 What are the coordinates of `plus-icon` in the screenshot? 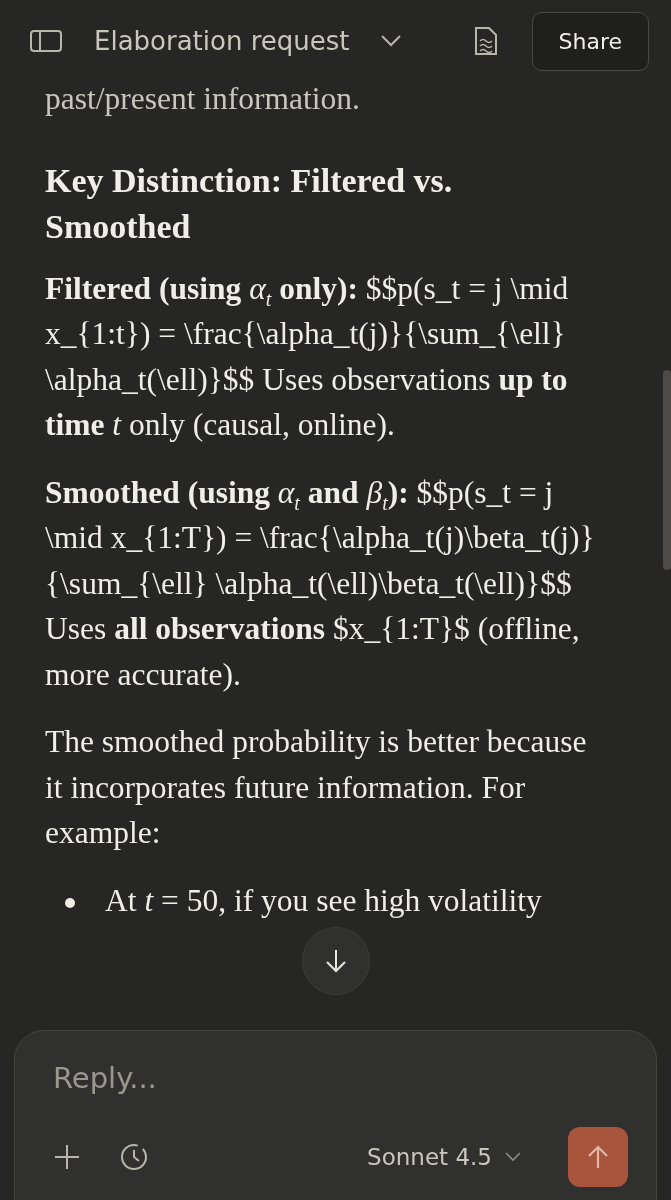 It's located at (67, 1157).